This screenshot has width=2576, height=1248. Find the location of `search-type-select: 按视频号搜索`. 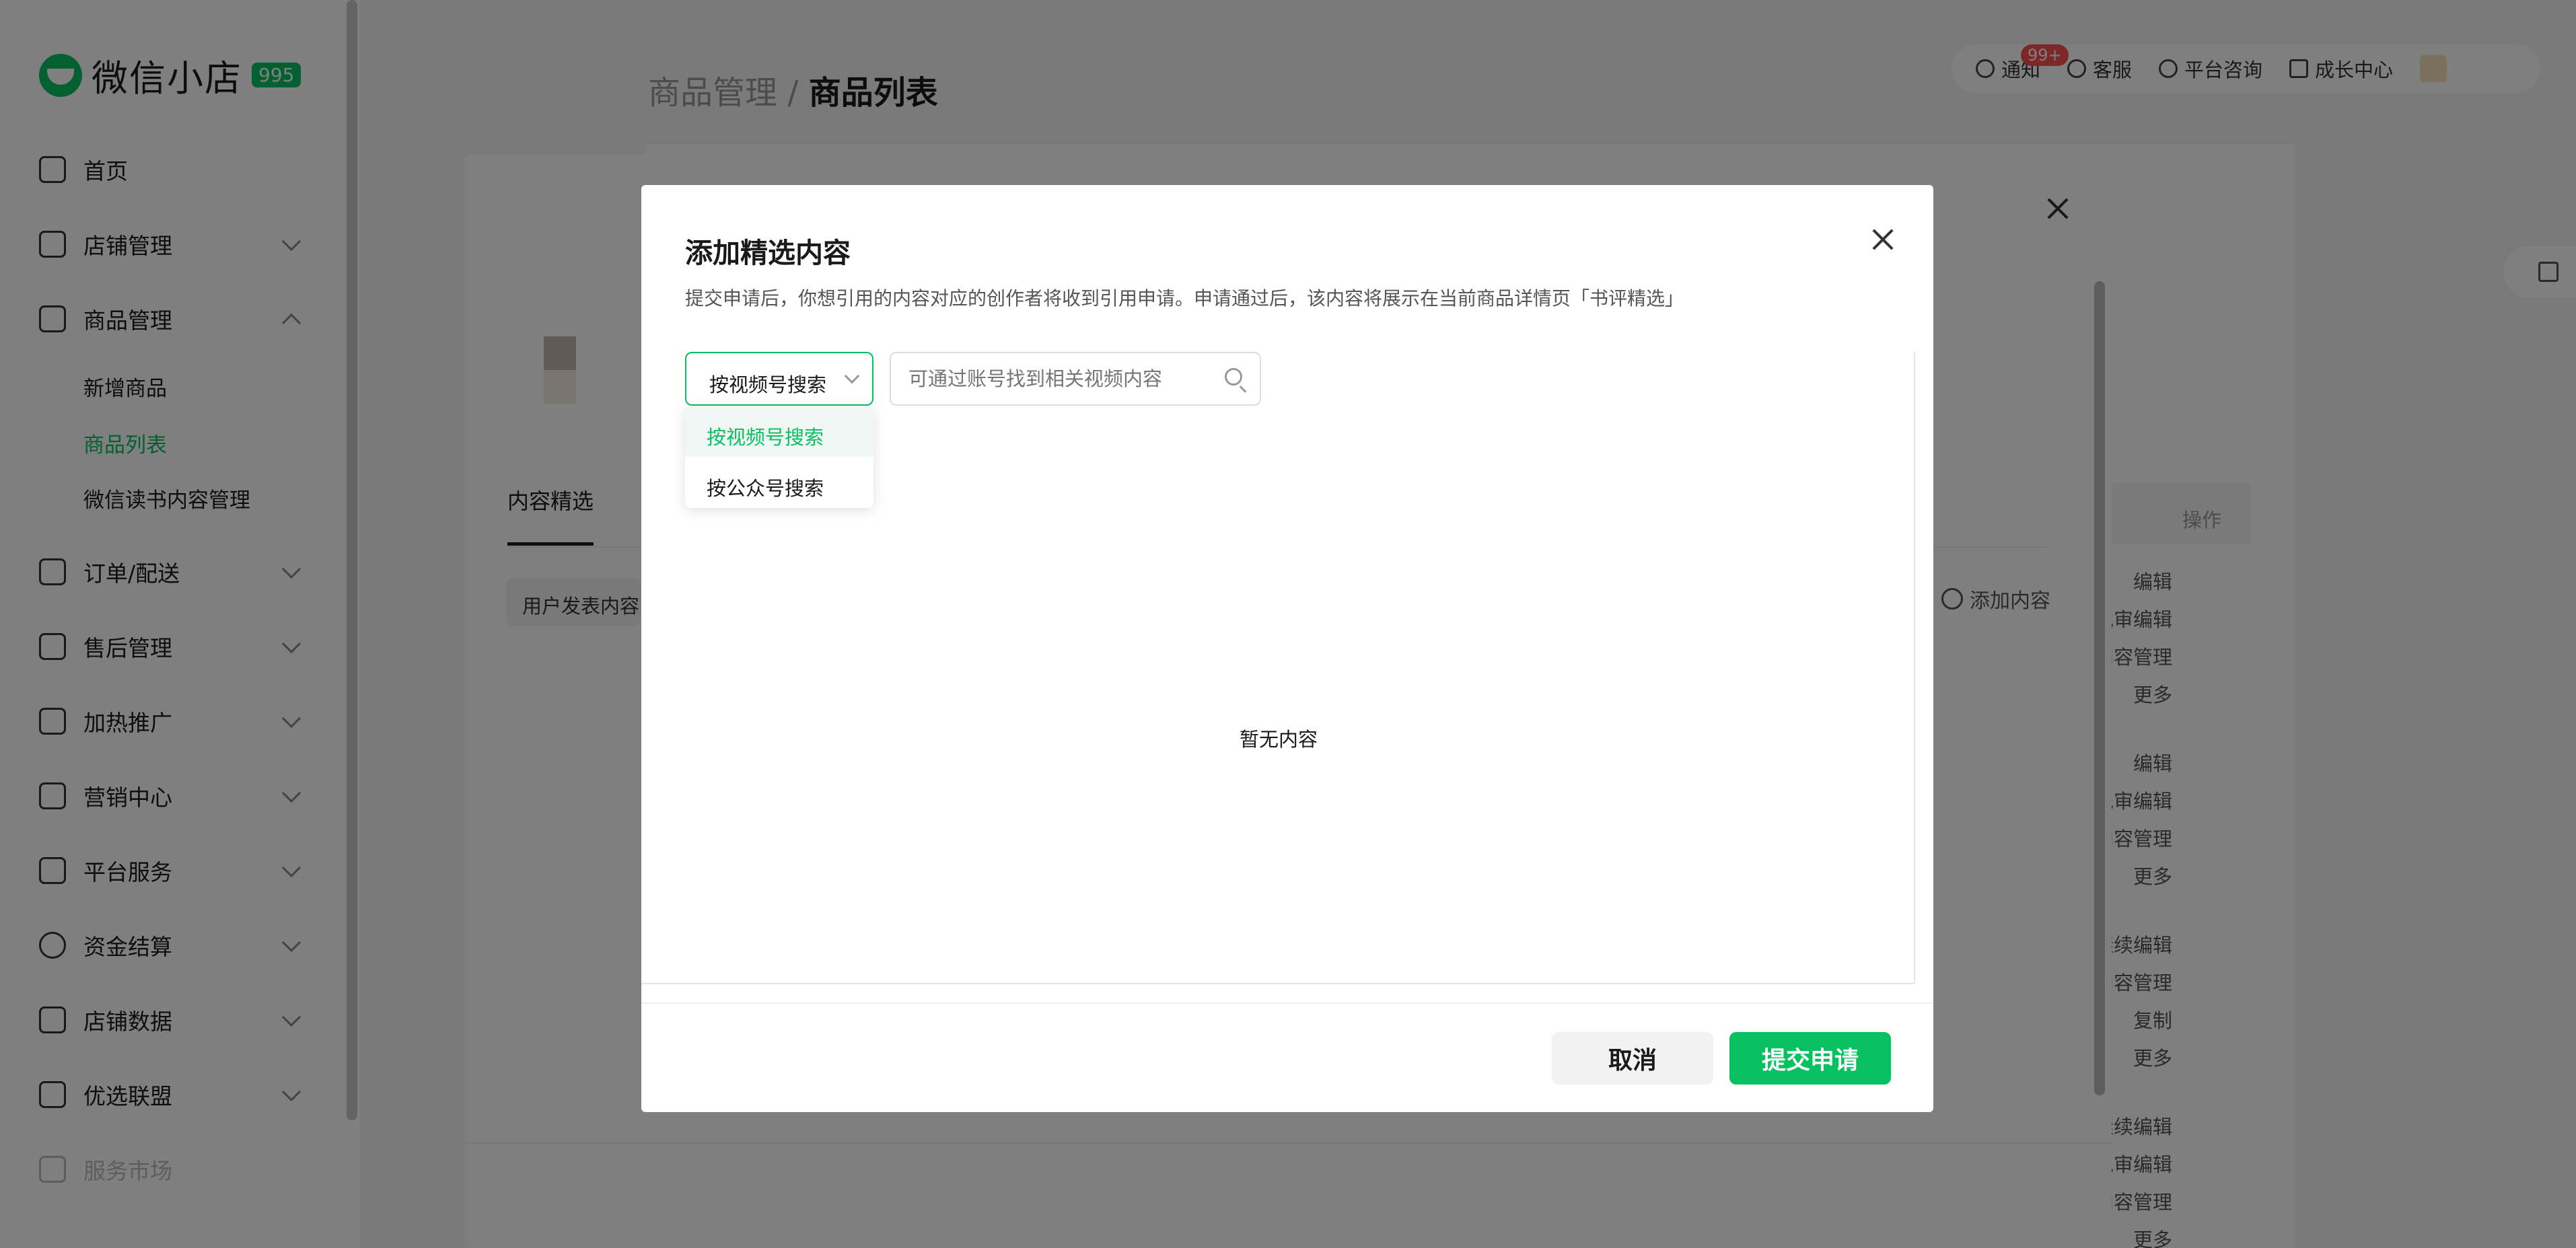

search-type-select: 按视频号搜索 is located at coordinates (779, 379).